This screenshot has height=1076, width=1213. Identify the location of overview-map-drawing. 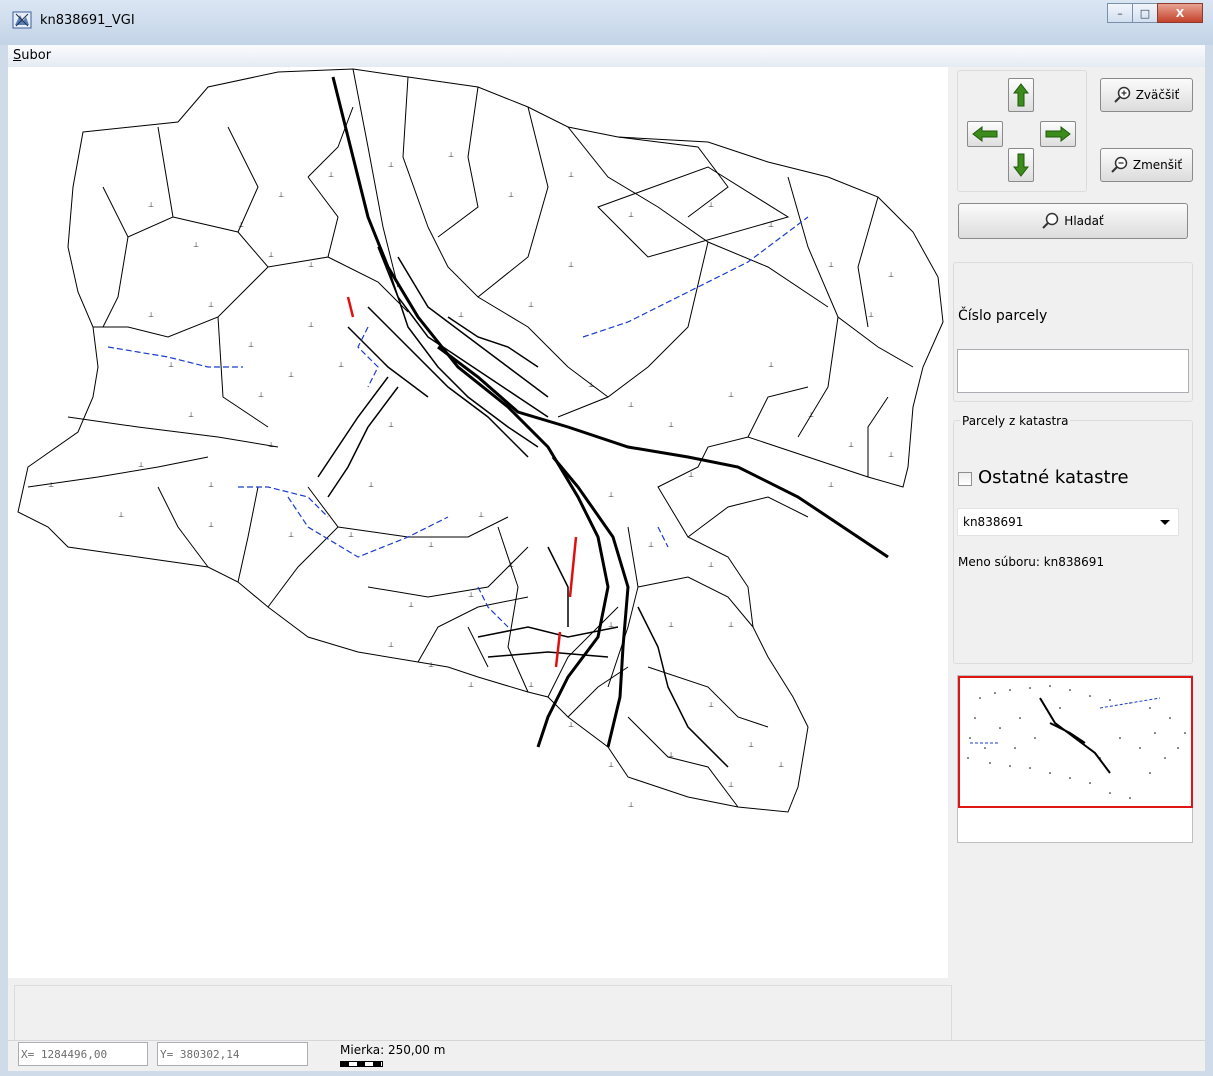
(1076, 742).